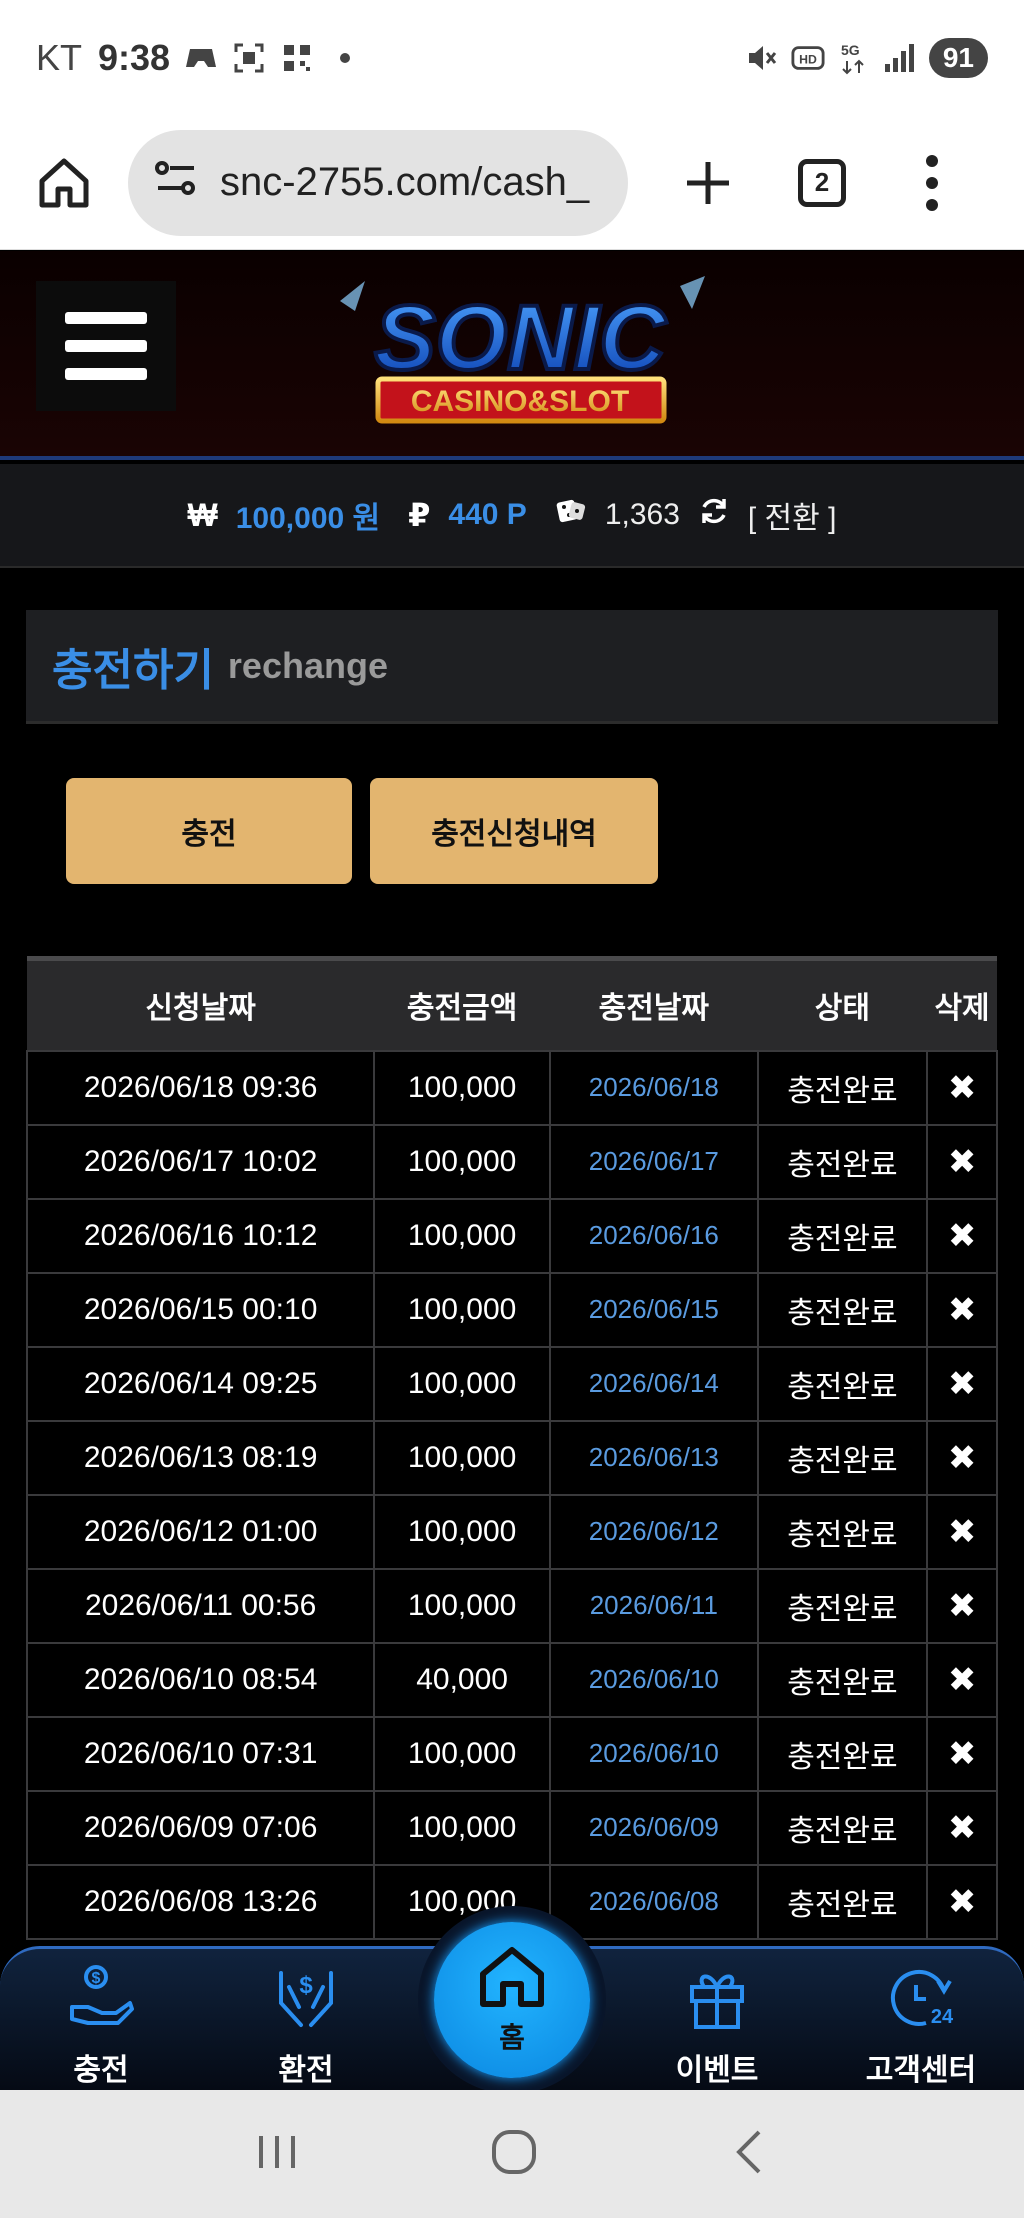 The width and height of the screenshot is (1024, 2218). I want to click on point-balance: 440 P, so click(487, 514).